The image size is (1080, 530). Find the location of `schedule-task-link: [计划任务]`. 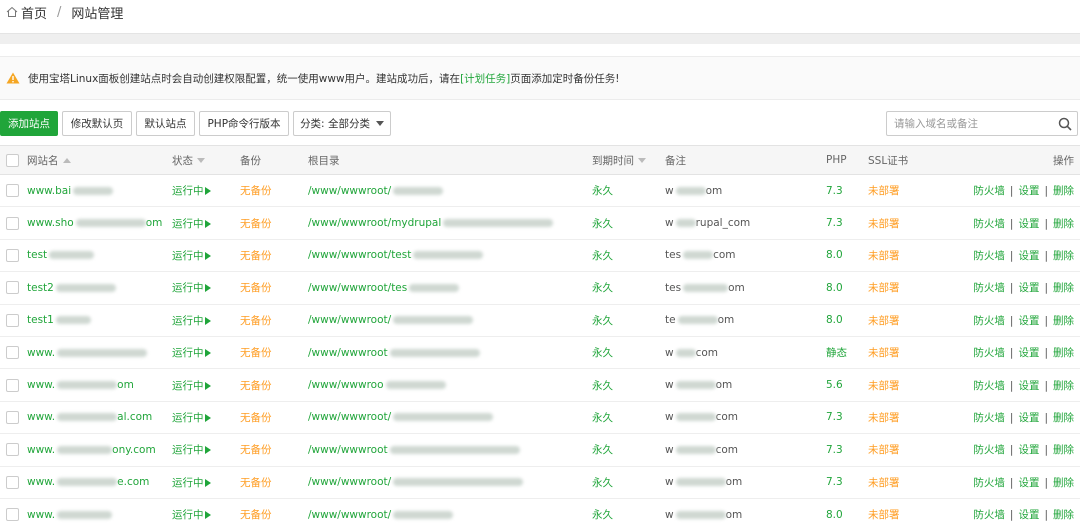

schedule-task-link: [计划任务] is located at coordinates (485, 78).